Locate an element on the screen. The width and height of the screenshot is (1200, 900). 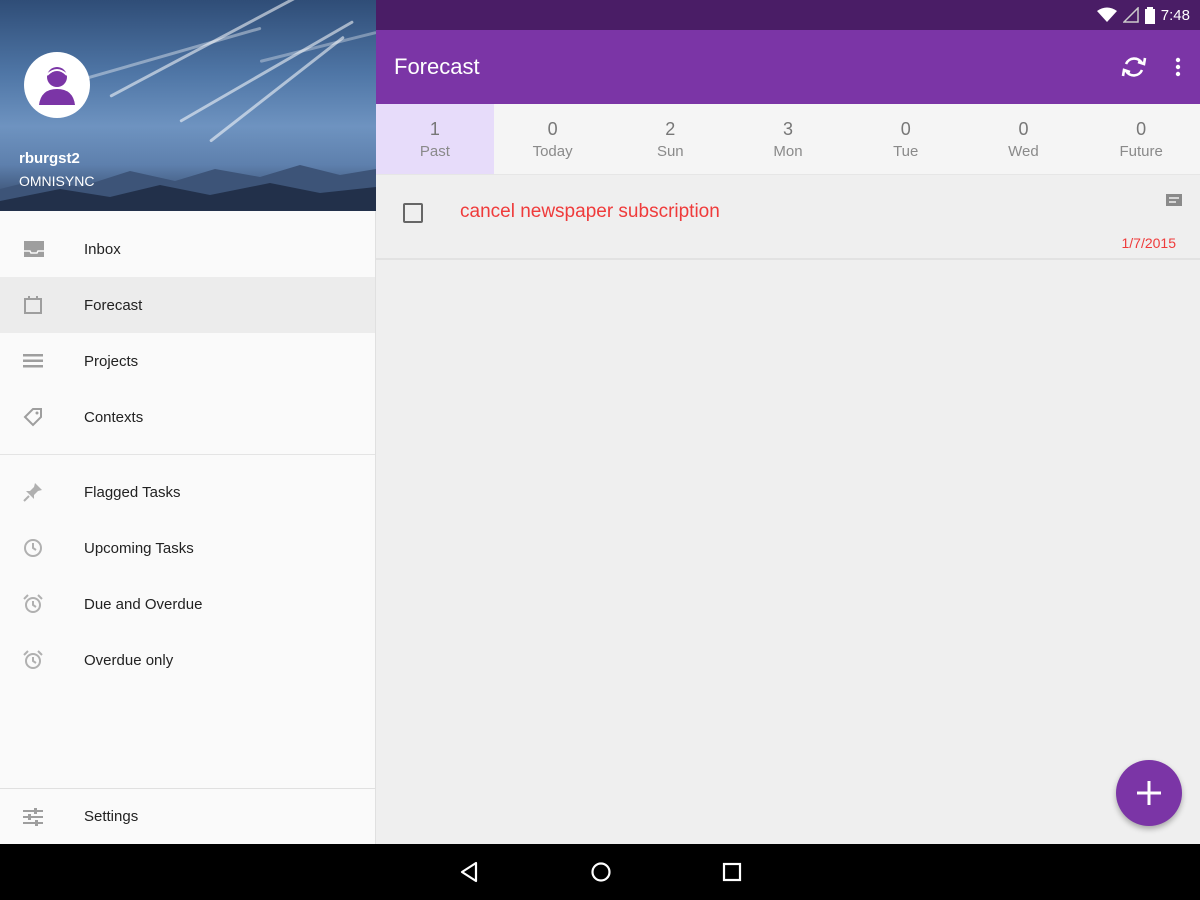
drawer-item-due-and-overdue: Due and Overdue is located at coordinates (187, 604).